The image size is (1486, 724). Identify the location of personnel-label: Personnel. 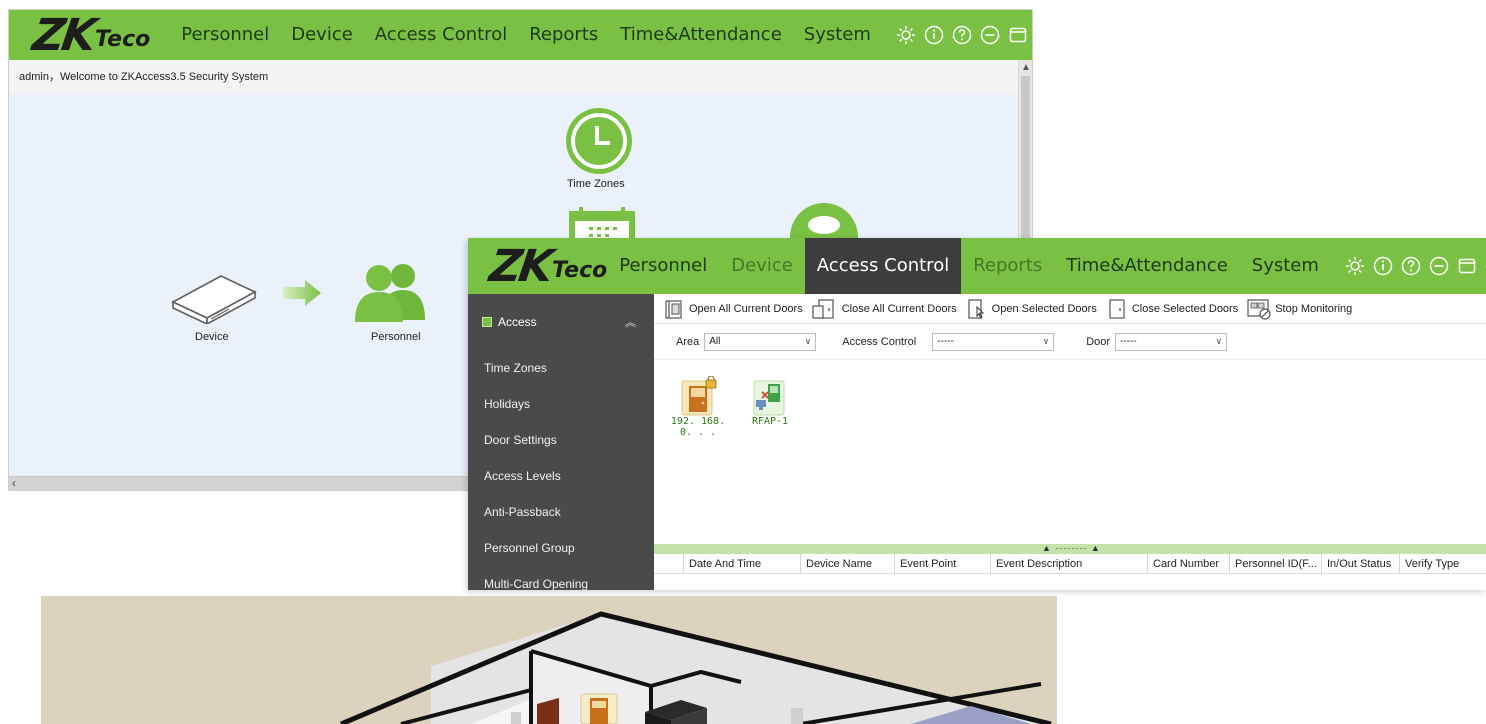
(396, 337).